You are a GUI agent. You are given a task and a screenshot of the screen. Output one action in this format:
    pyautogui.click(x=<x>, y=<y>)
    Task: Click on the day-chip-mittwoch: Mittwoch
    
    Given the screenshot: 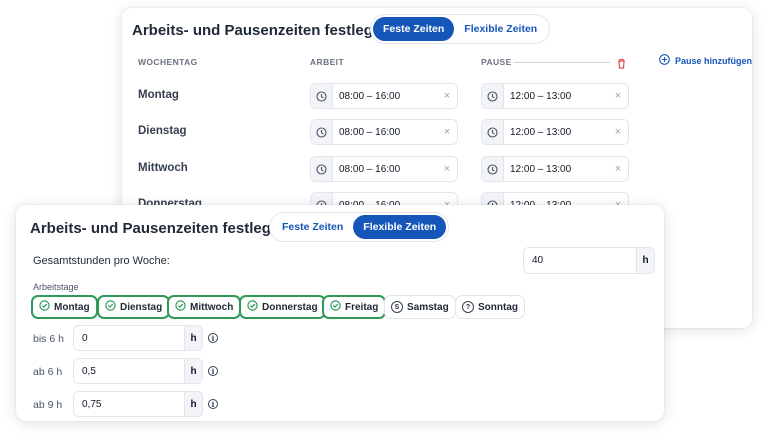 What is the action you would take?
    pyautogui.click(x=204, y=307)
    